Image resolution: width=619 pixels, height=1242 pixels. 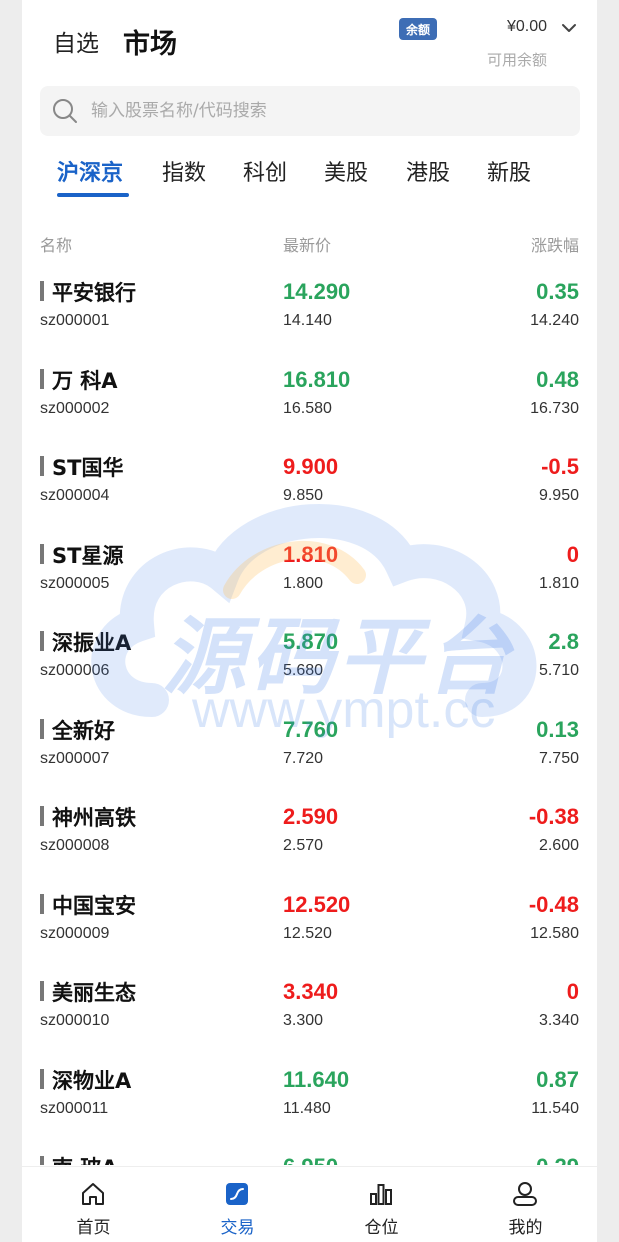 What do you see at coordinates (558, 845) in the screenshot?
I see `stock-change-sub: 2.600` at bounding box center [558, 845].